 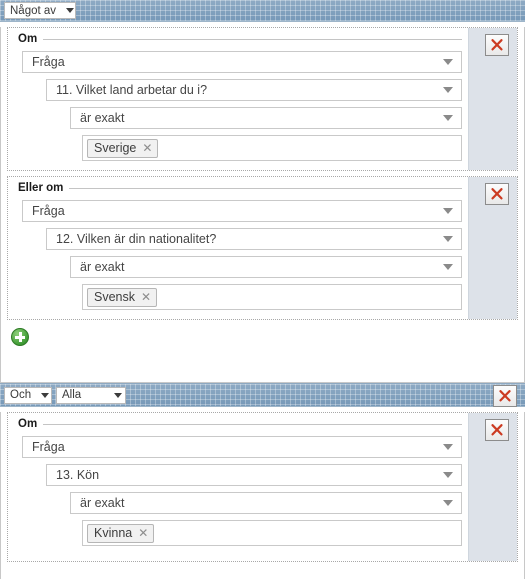 What do you see at coordinates (115, 147) in the screenshot?
I see `value-chip-1-label: Sverige` at bounding box center [115, 147].